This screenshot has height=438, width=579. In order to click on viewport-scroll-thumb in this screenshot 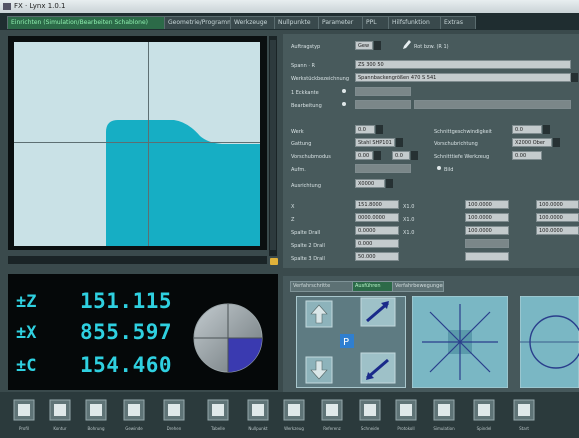, I will do `click(273, 145)`.